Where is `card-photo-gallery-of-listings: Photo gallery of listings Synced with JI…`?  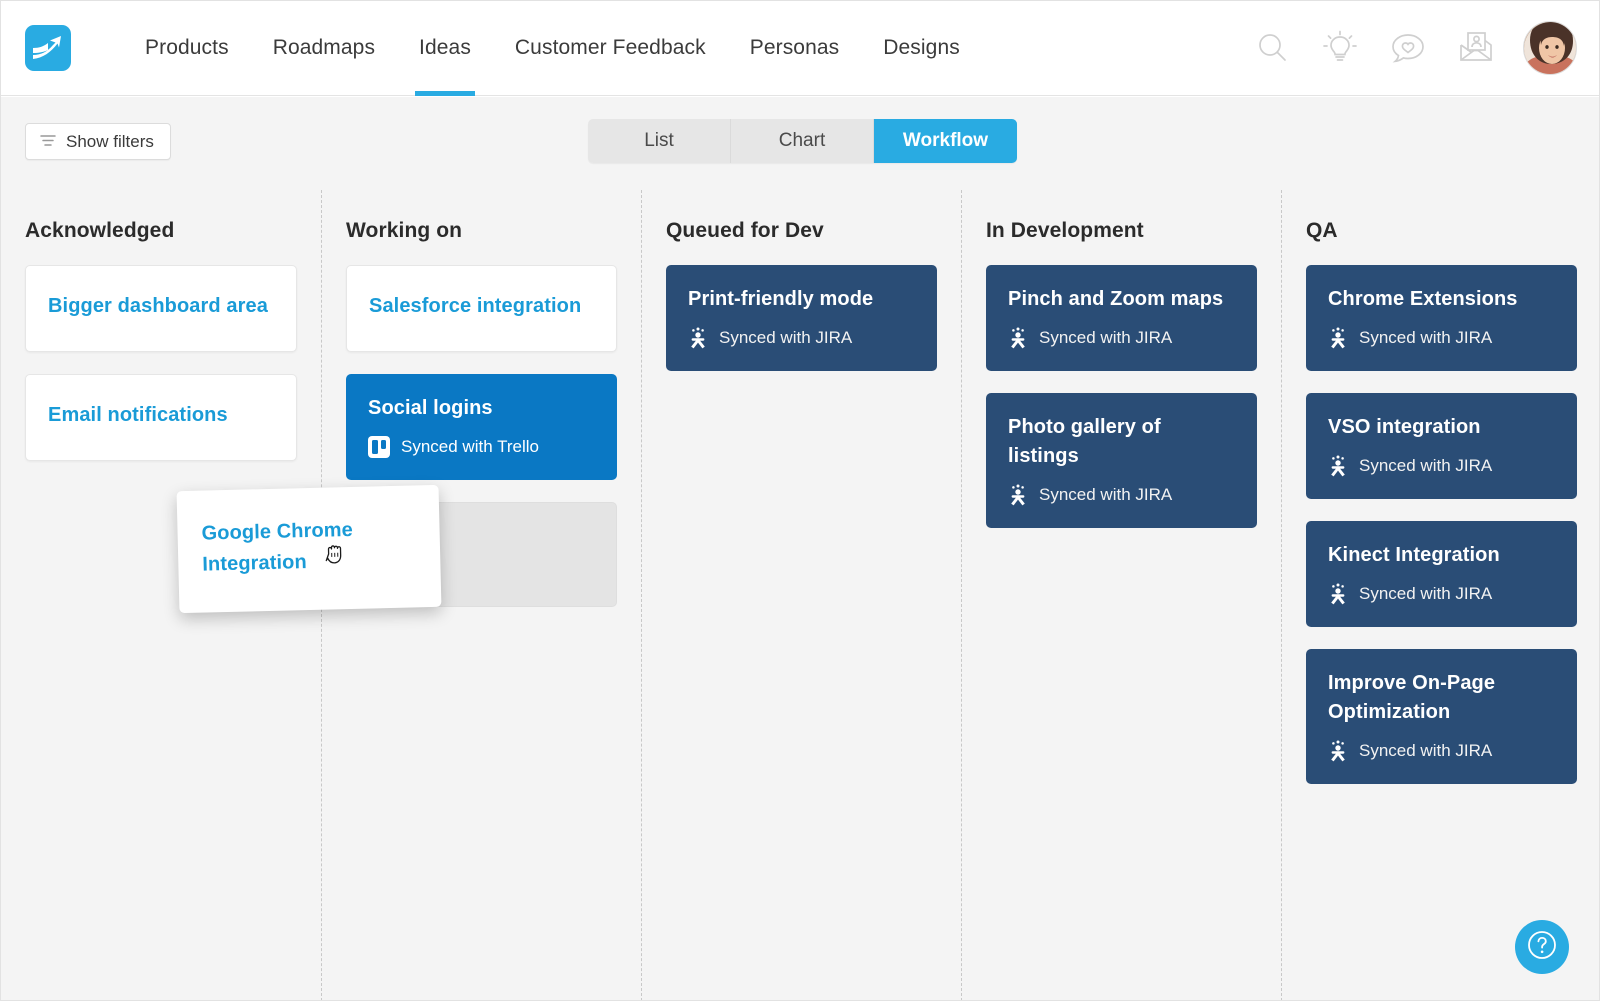
card-photo-gallery-of-listings: Photo gallery of listings Synced with JI… is located at coordinates (1121, 460).